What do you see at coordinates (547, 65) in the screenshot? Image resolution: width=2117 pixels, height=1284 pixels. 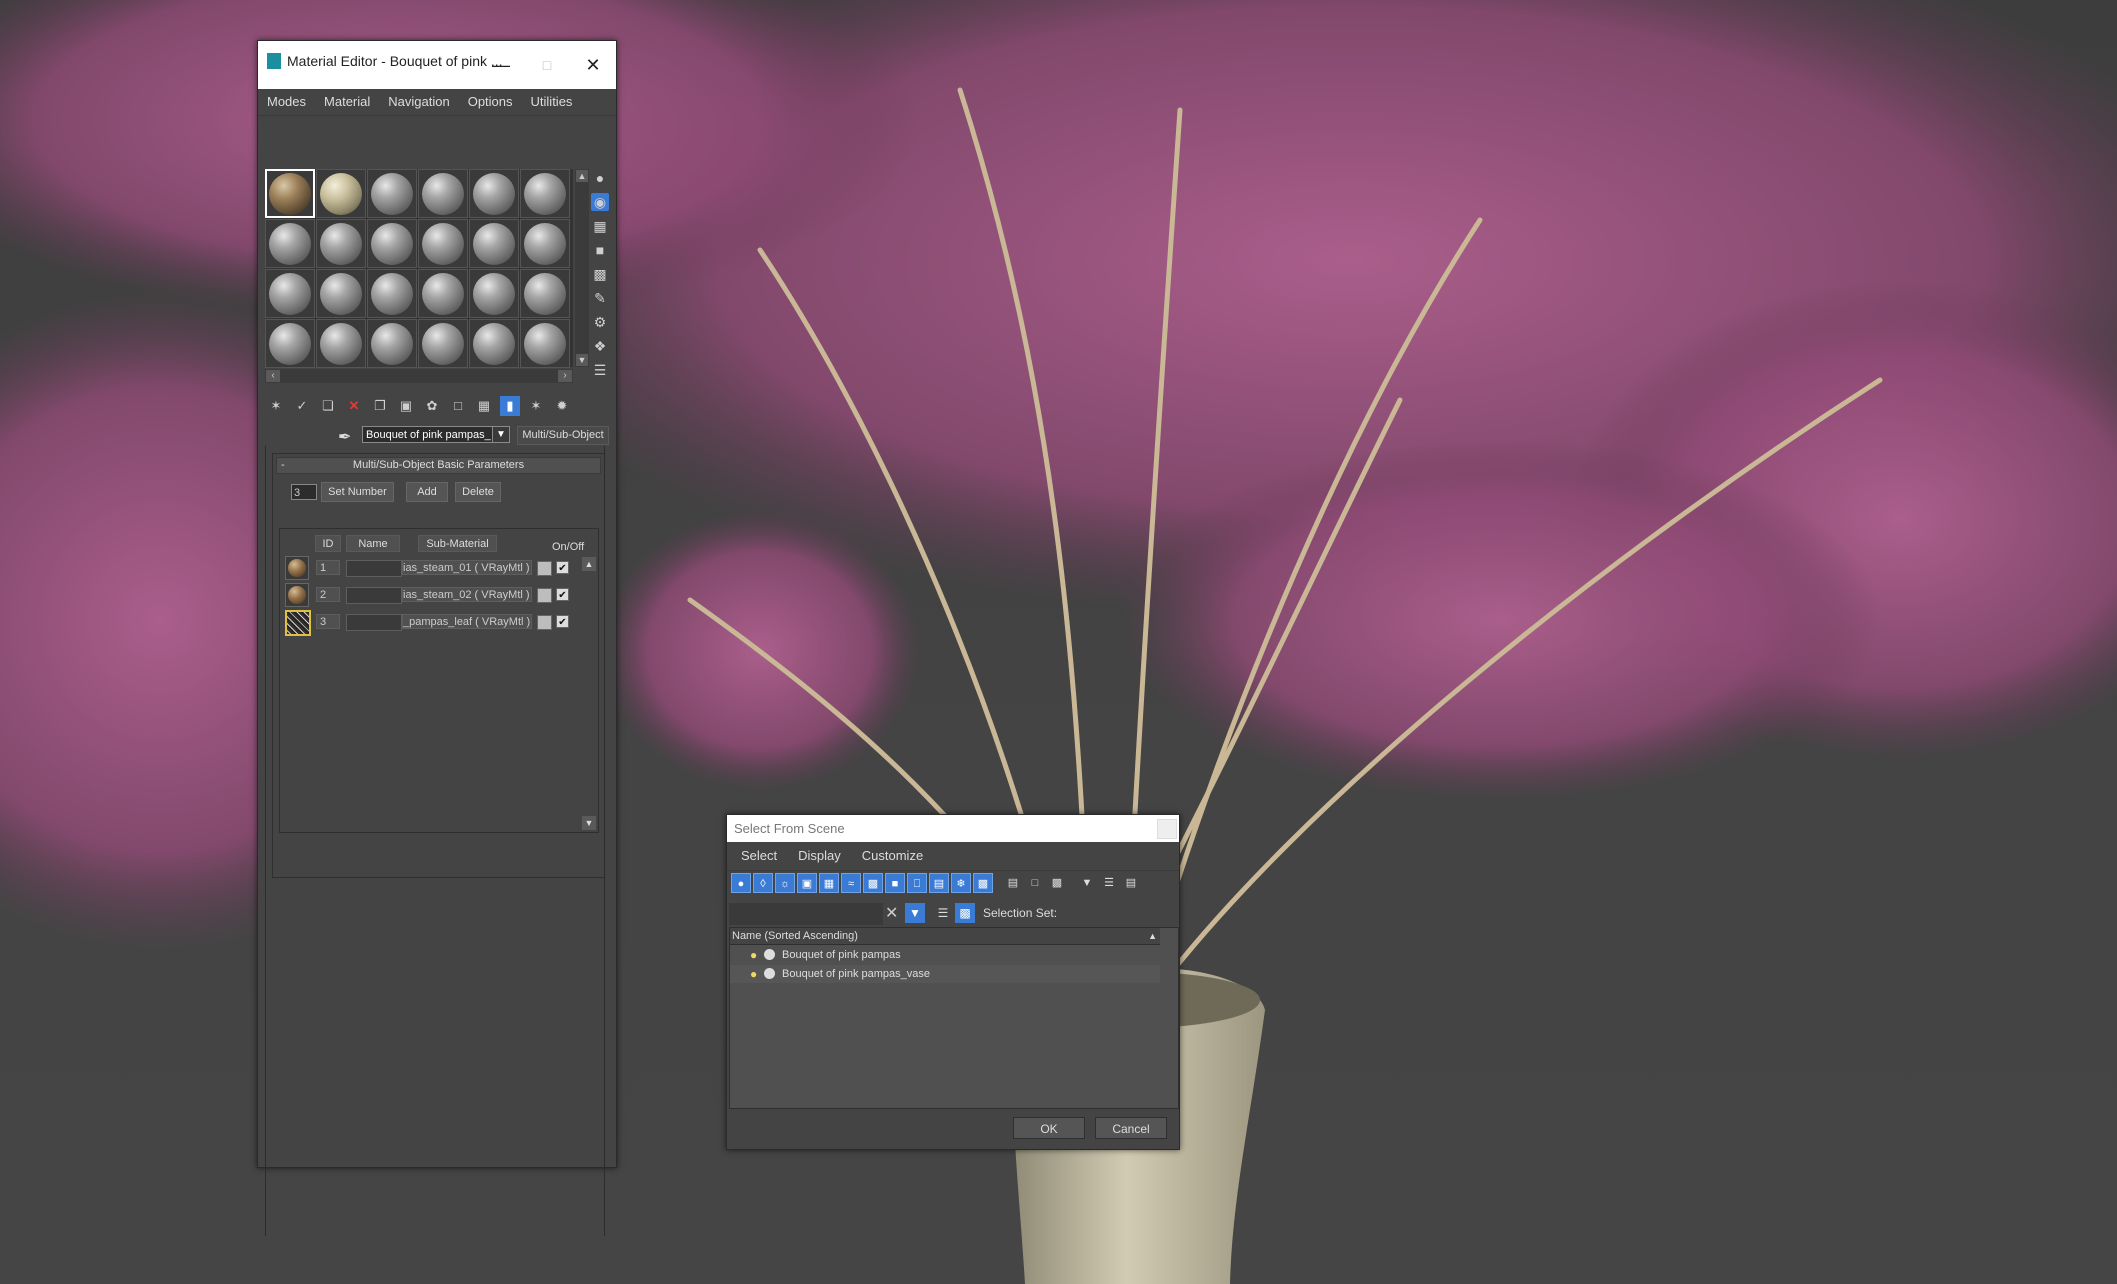 I see `maximize-button: □` at bounding box center [547, 65].